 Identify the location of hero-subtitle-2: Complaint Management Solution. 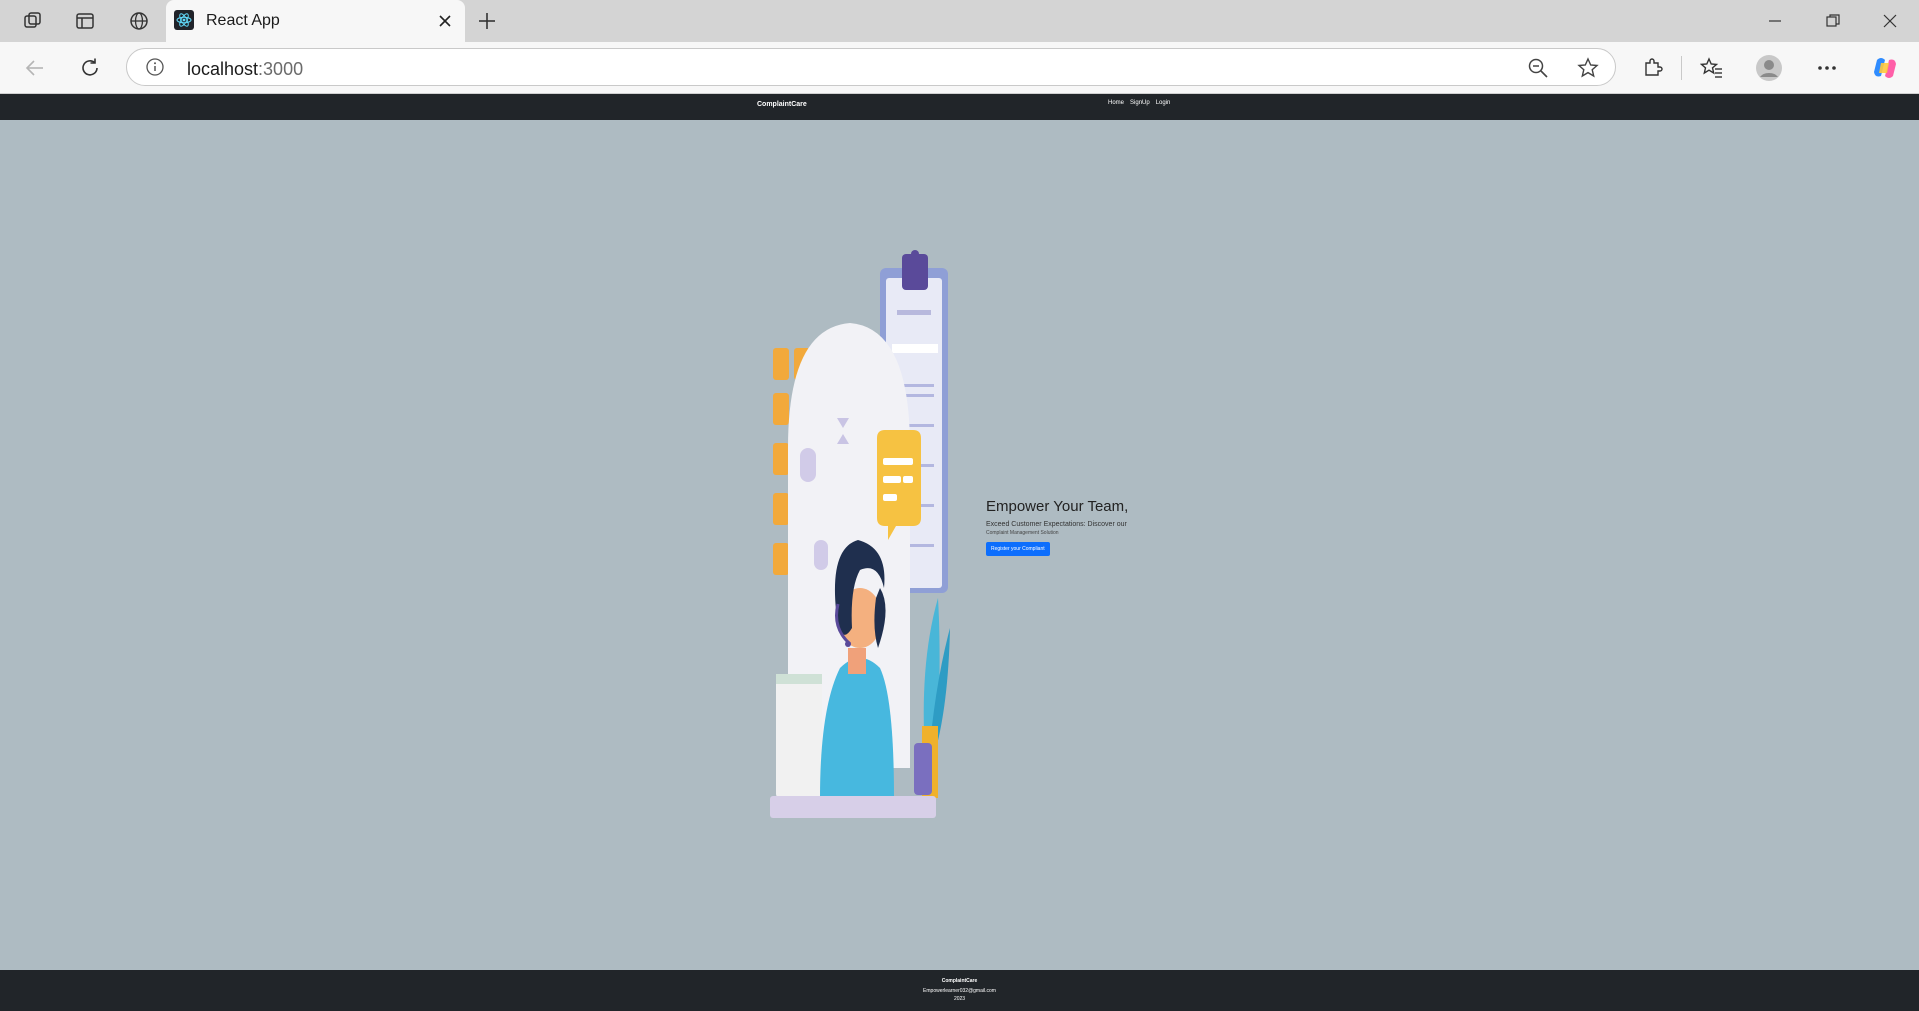
(1022, 533).